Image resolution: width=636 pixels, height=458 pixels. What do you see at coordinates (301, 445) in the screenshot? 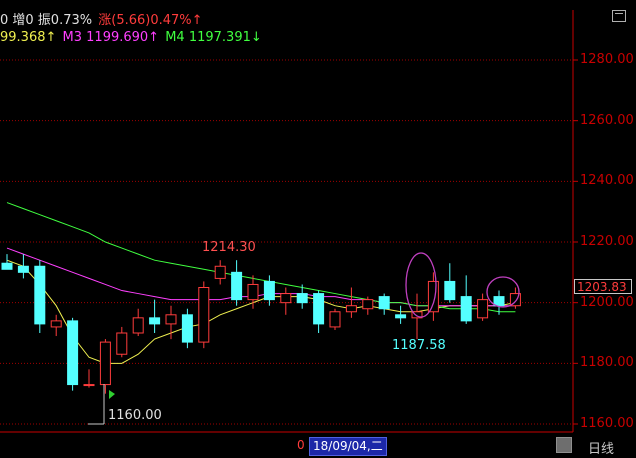
I see `footer-zero: 0` at bounding box center [301, 445].